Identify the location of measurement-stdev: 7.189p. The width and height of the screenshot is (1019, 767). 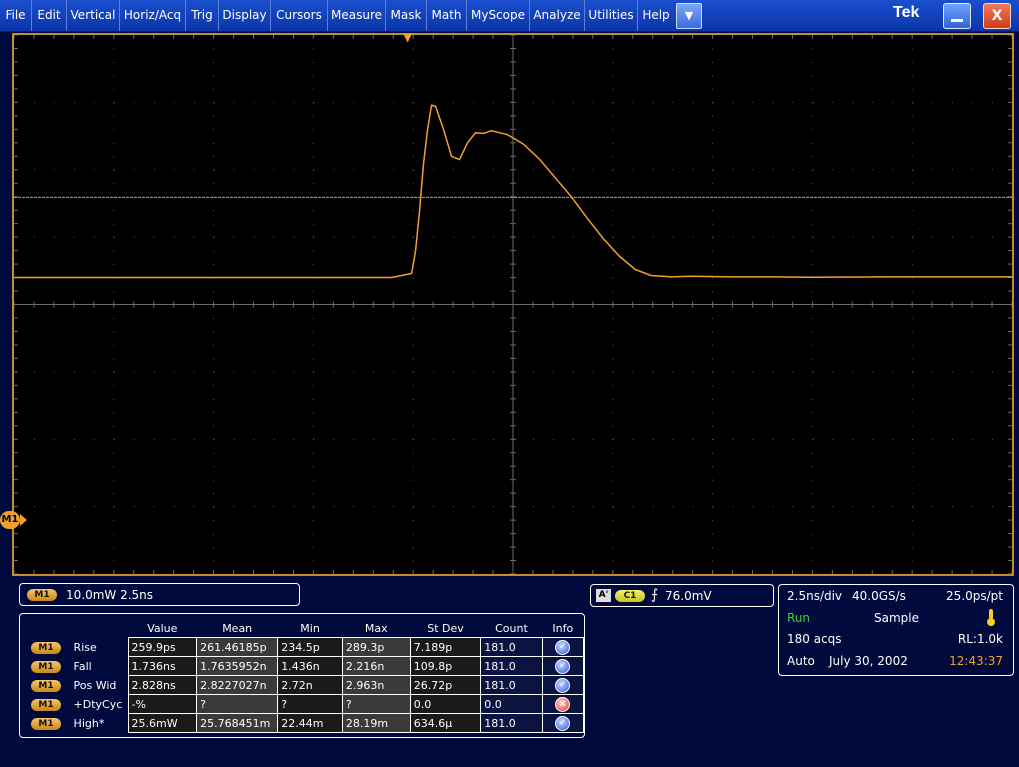
(445, 647).